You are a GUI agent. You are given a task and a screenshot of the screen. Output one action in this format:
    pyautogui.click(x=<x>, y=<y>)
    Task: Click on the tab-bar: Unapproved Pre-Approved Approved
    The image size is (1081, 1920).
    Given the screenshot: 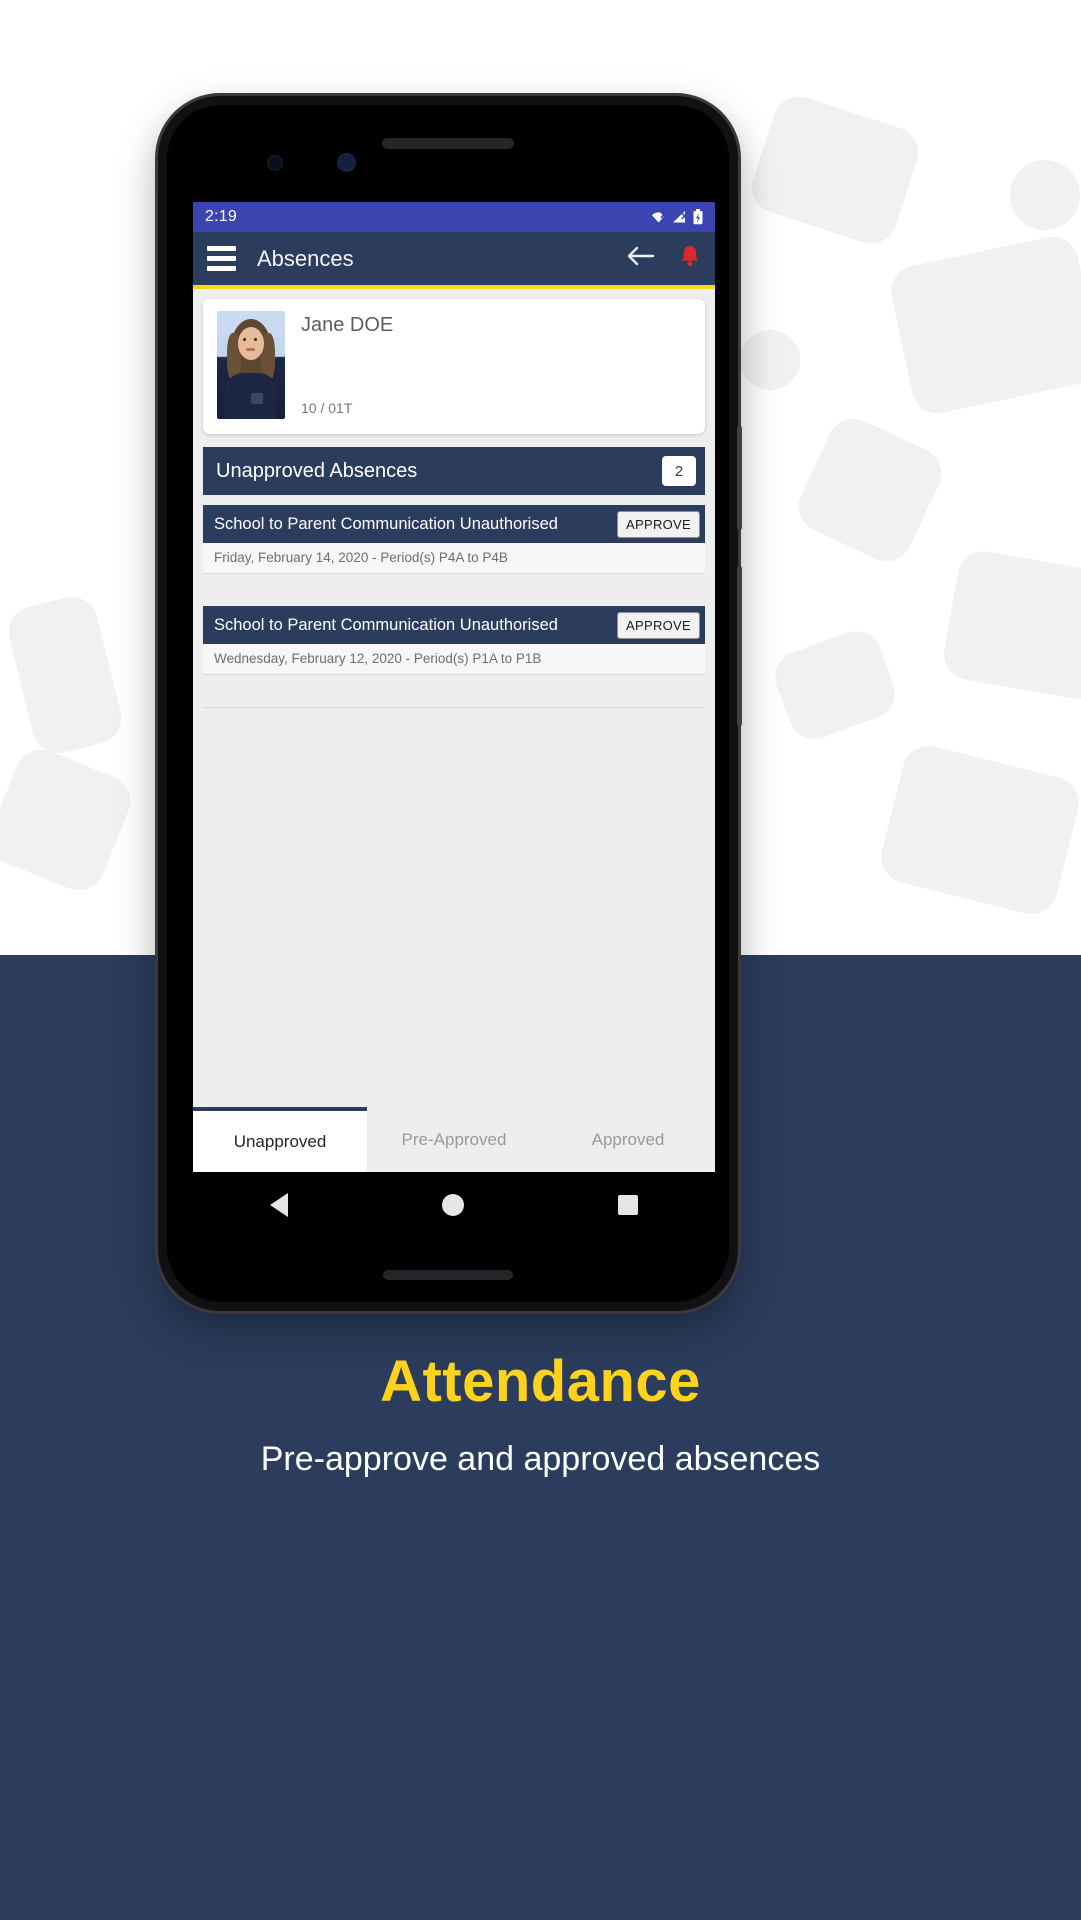 What is the action you would take?
    pyautogui.click(x=454, y=1139)
    